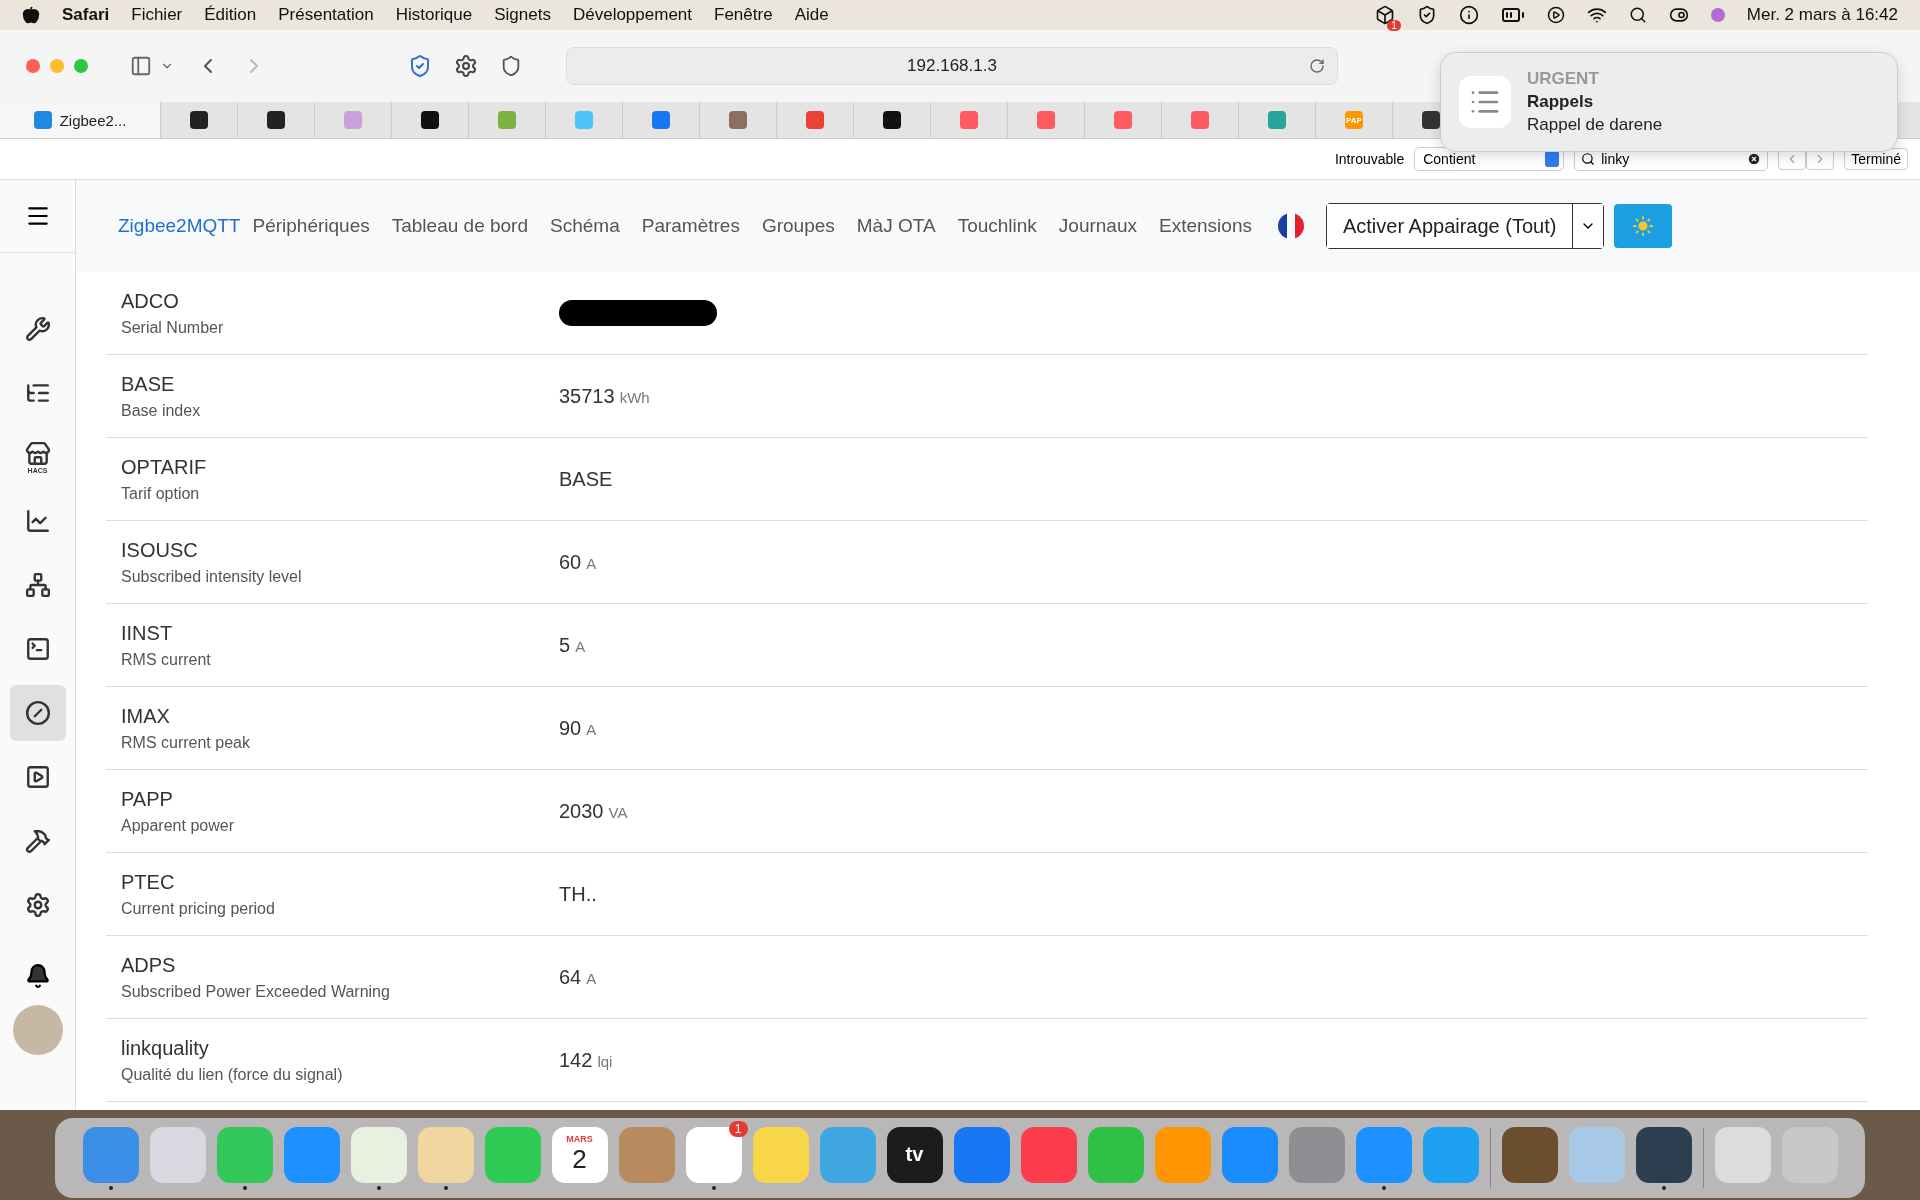  What do you see at coordinates (178, 825) in the screenshot?
I see `property-description: Apparent power` at bounding box center [178, 825].